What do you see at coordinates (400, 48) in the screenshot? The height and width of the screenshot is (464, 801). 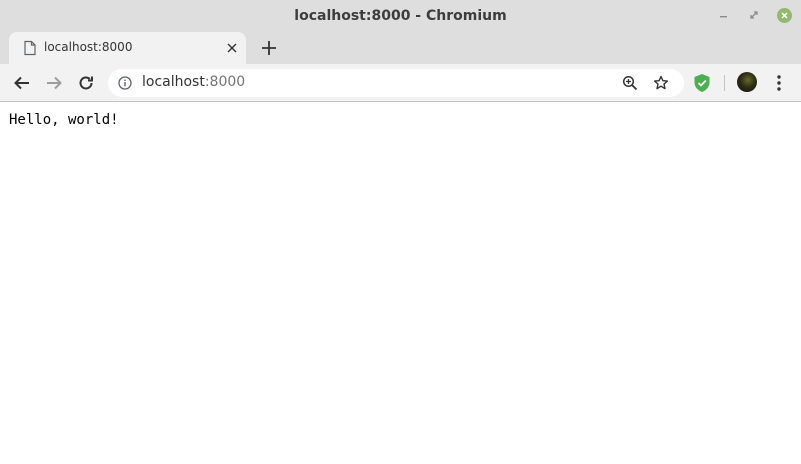 I see `tab-strip: localhost:8000` at bounding box center [400, 48].